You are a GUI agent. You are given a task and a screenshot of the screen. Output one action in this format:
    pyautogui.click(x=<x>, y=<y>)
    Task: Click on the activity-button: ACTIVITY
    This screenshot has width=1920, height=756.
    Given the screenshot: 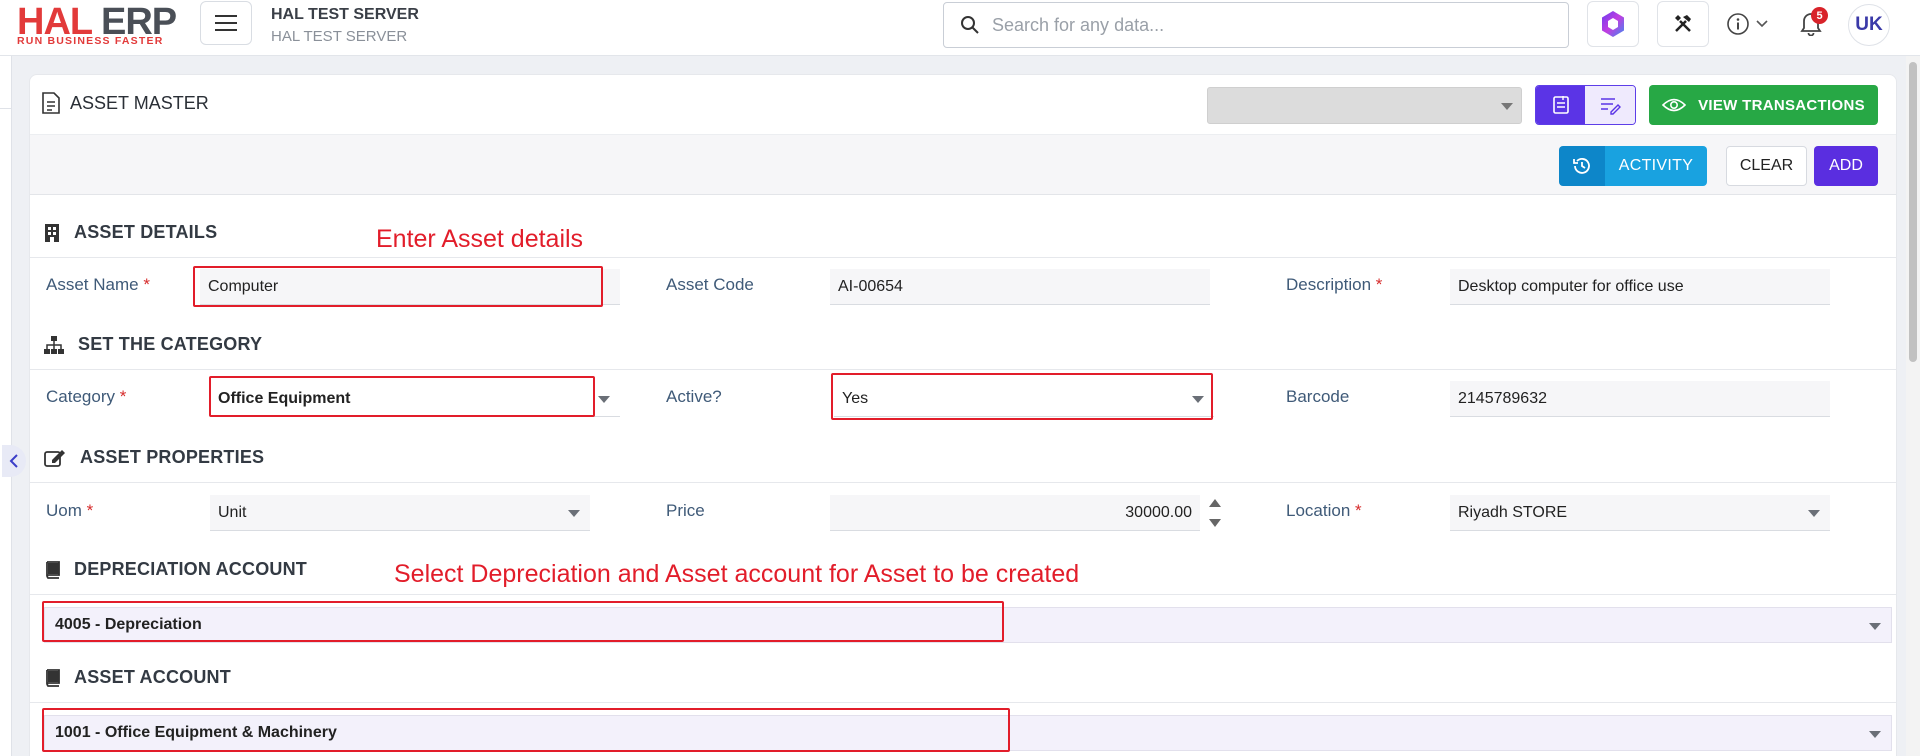 What is the action you would take?
    pyautogui.click(x=1633, y=166)
    